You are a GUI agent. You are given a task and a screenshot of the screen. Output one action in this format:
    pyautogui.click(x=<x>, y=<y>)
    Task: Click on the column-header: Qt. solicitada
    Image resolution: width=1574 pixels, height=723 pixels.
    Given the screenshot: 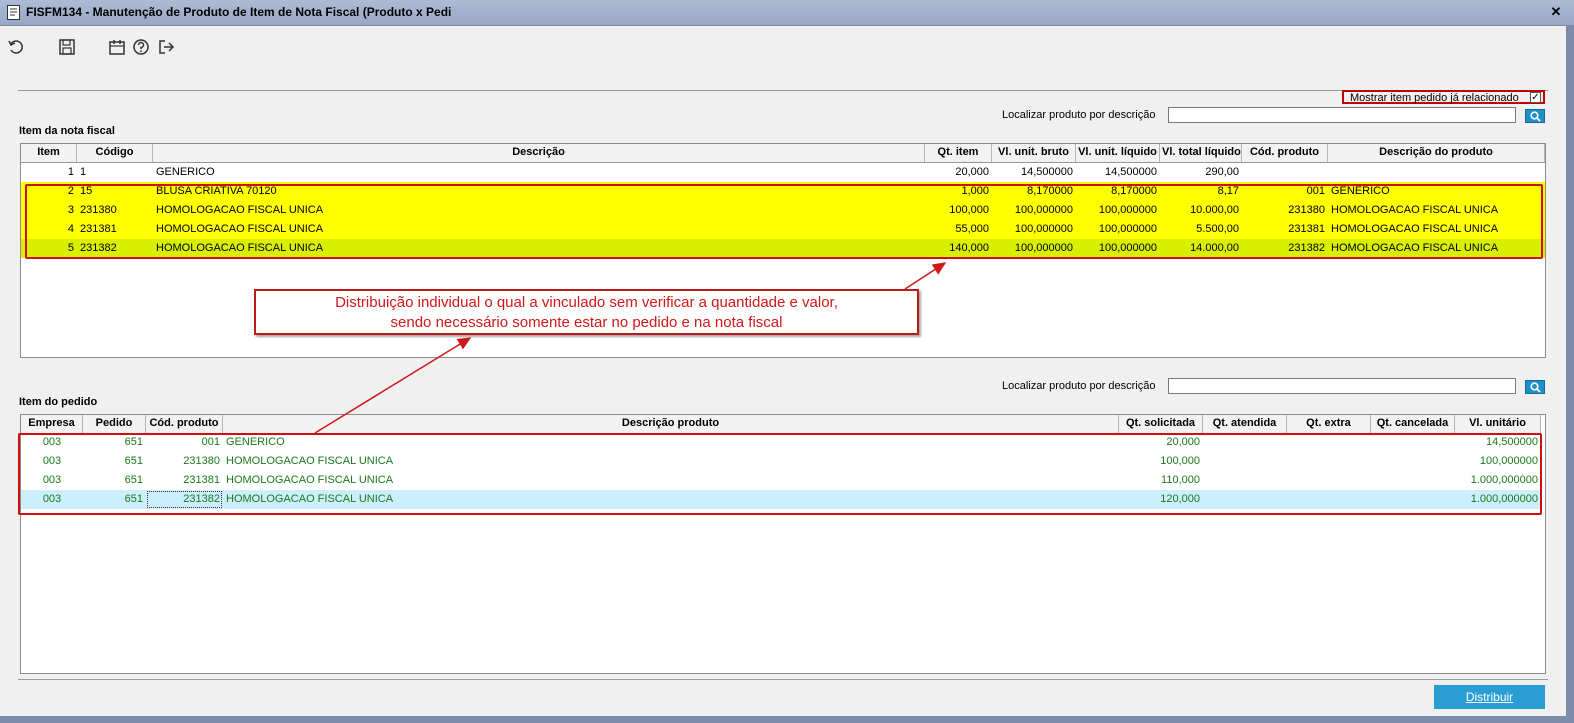 What is the action you would take?
    pyautogui.click(x=1161, y=424)
    